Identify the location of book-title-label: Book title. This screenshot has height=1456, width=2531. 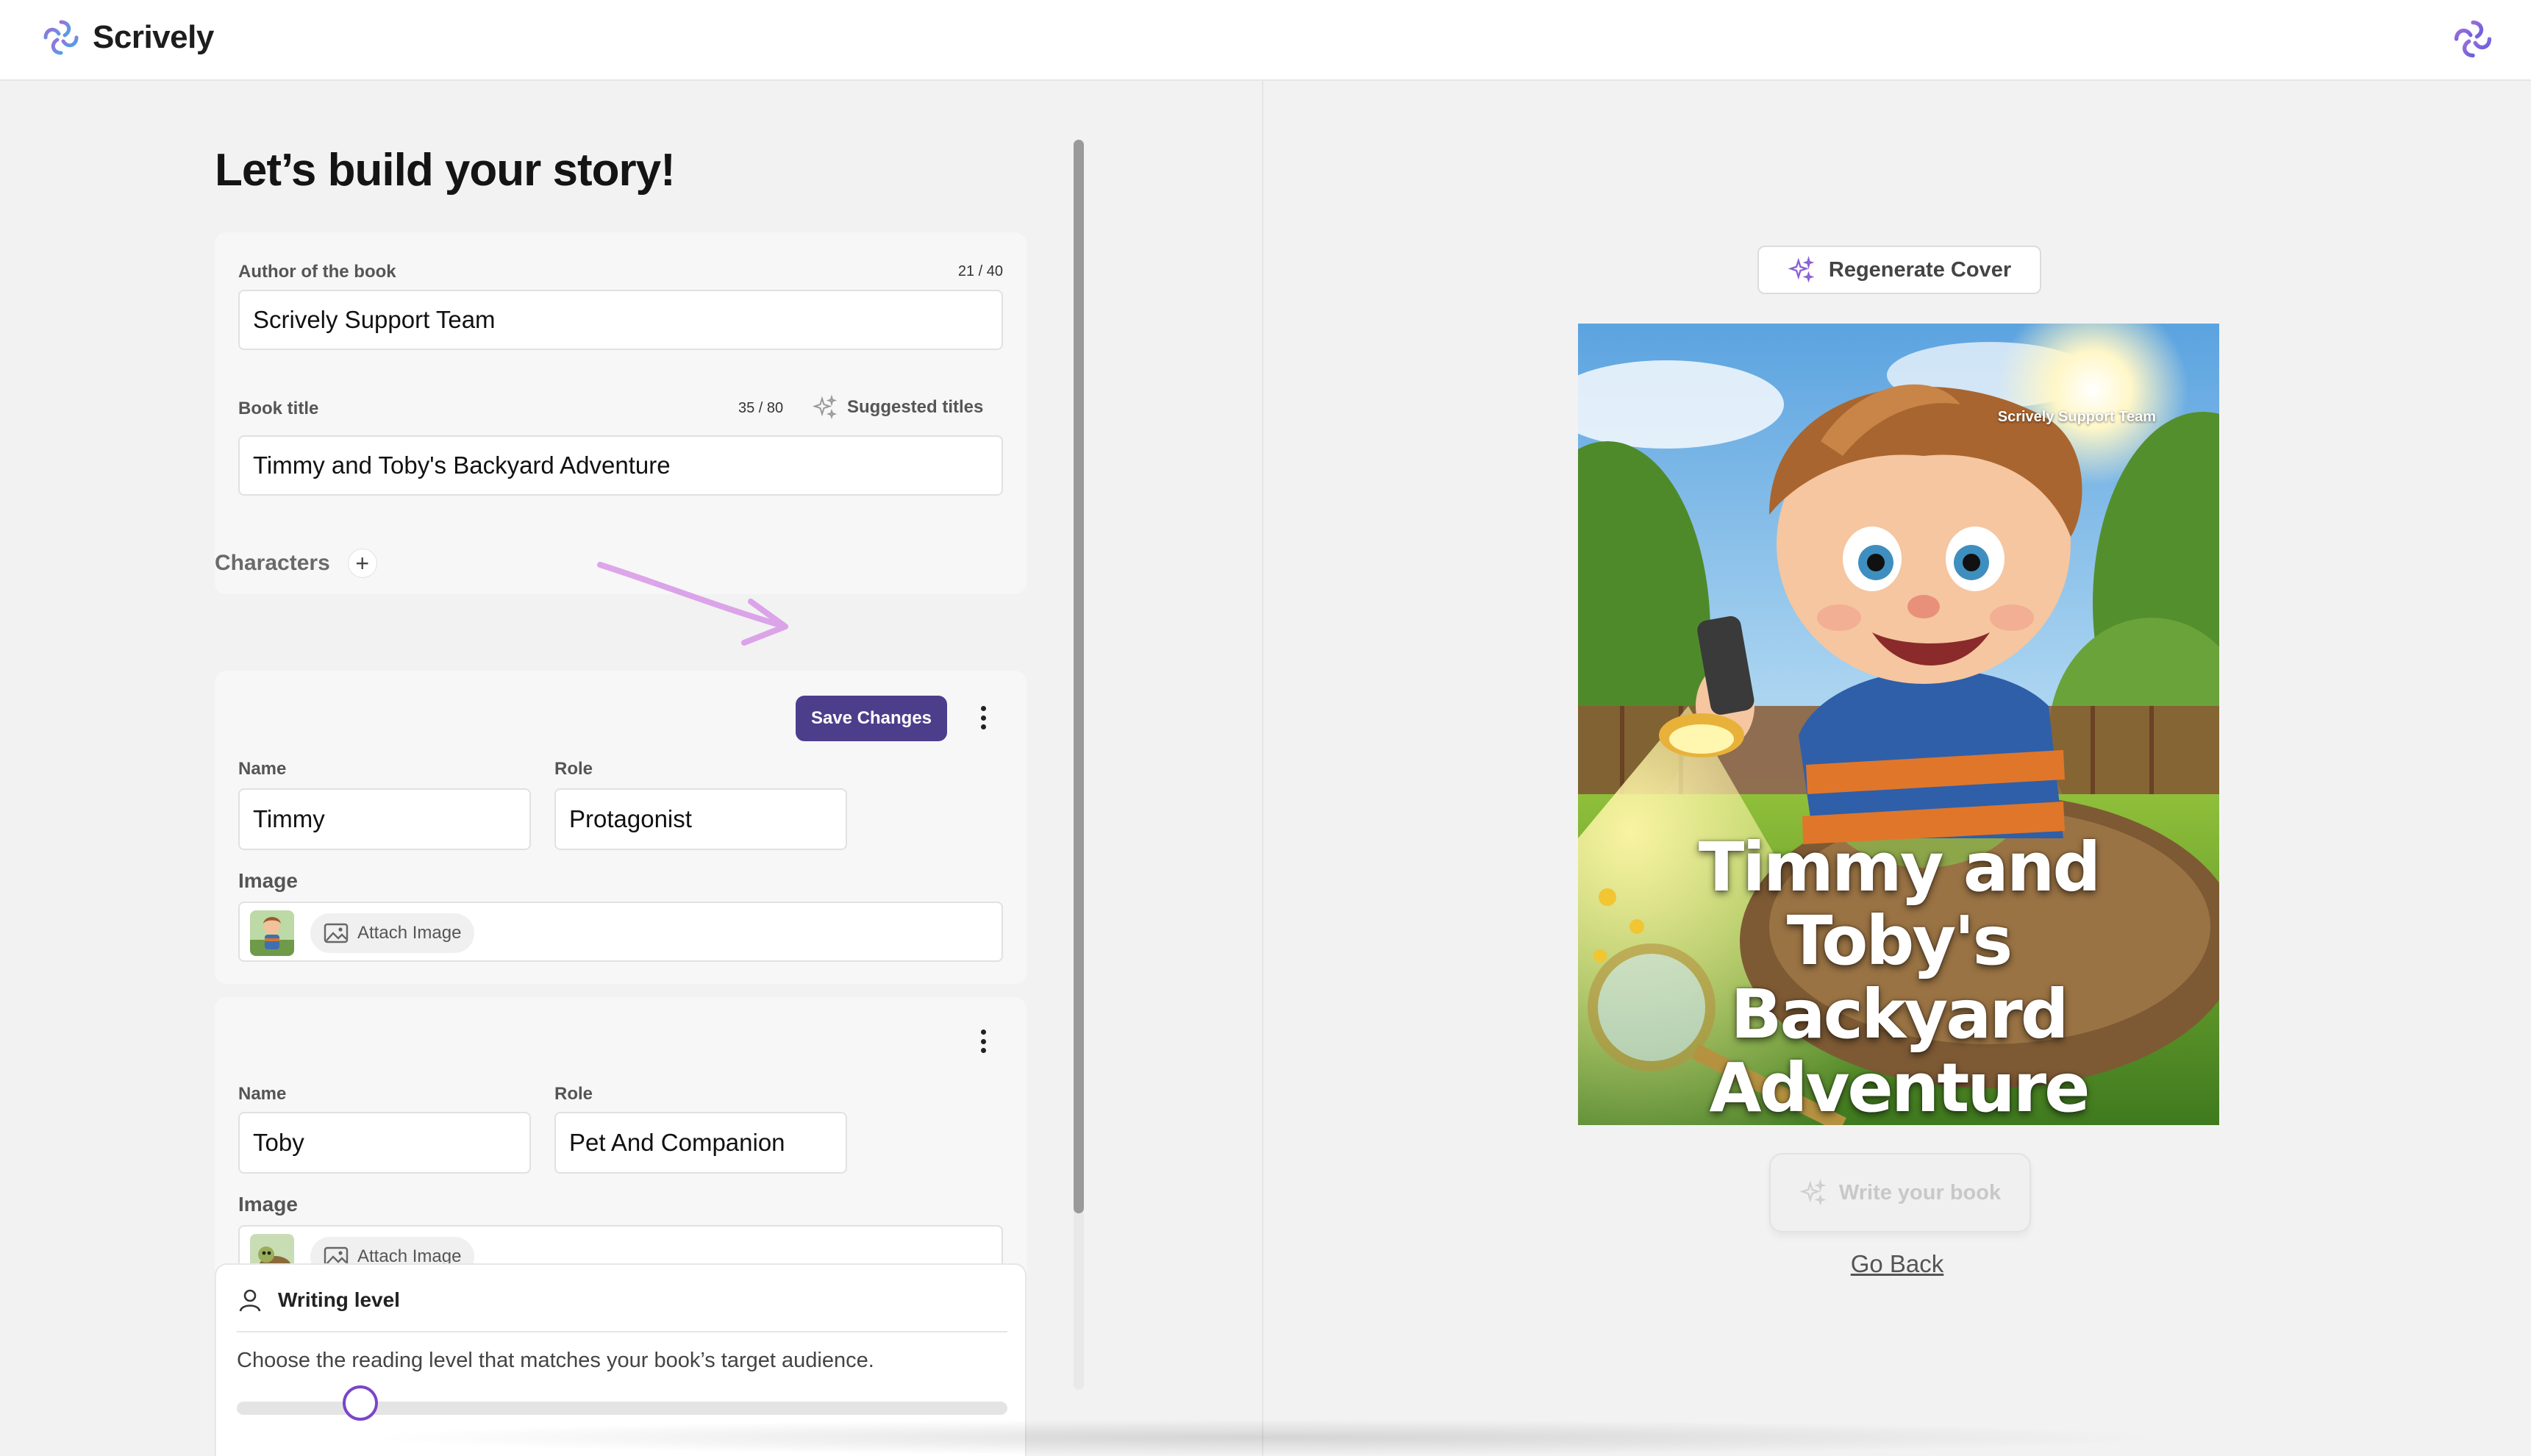
(279, 408).